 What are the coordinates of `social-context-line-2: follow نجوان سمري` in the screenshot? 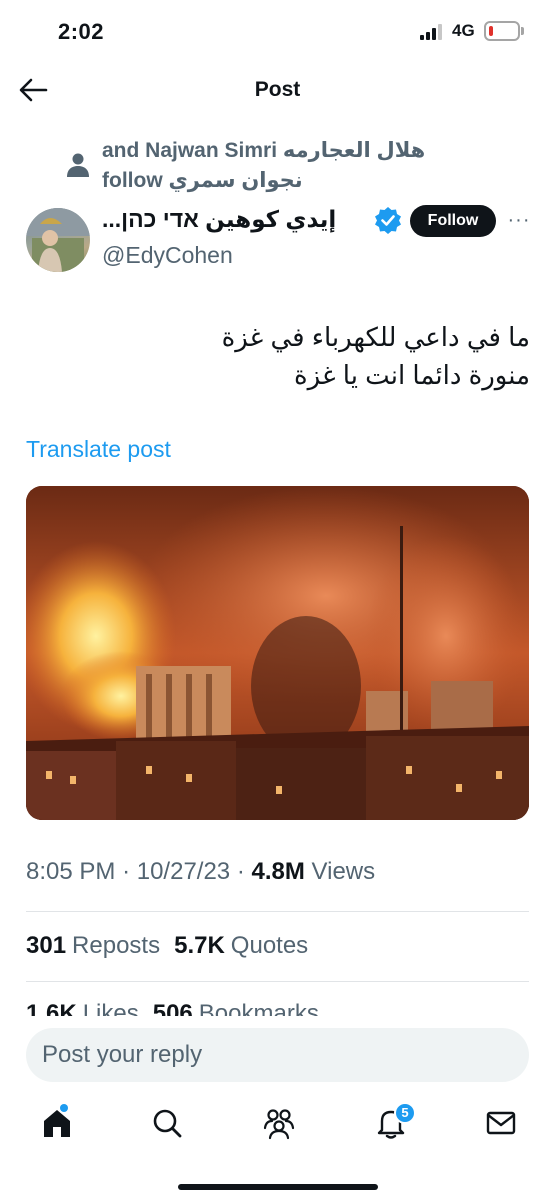 It's located at (202, 180).